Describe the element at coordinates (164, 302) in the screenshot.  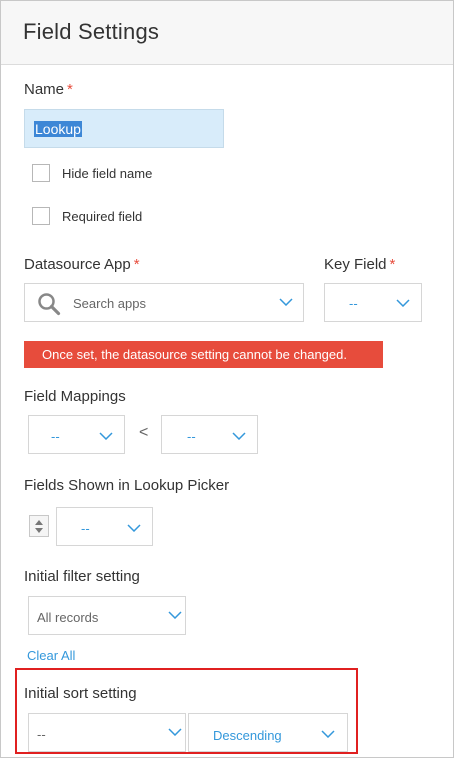
I see `datasource-app-search: Search apps` at that location.